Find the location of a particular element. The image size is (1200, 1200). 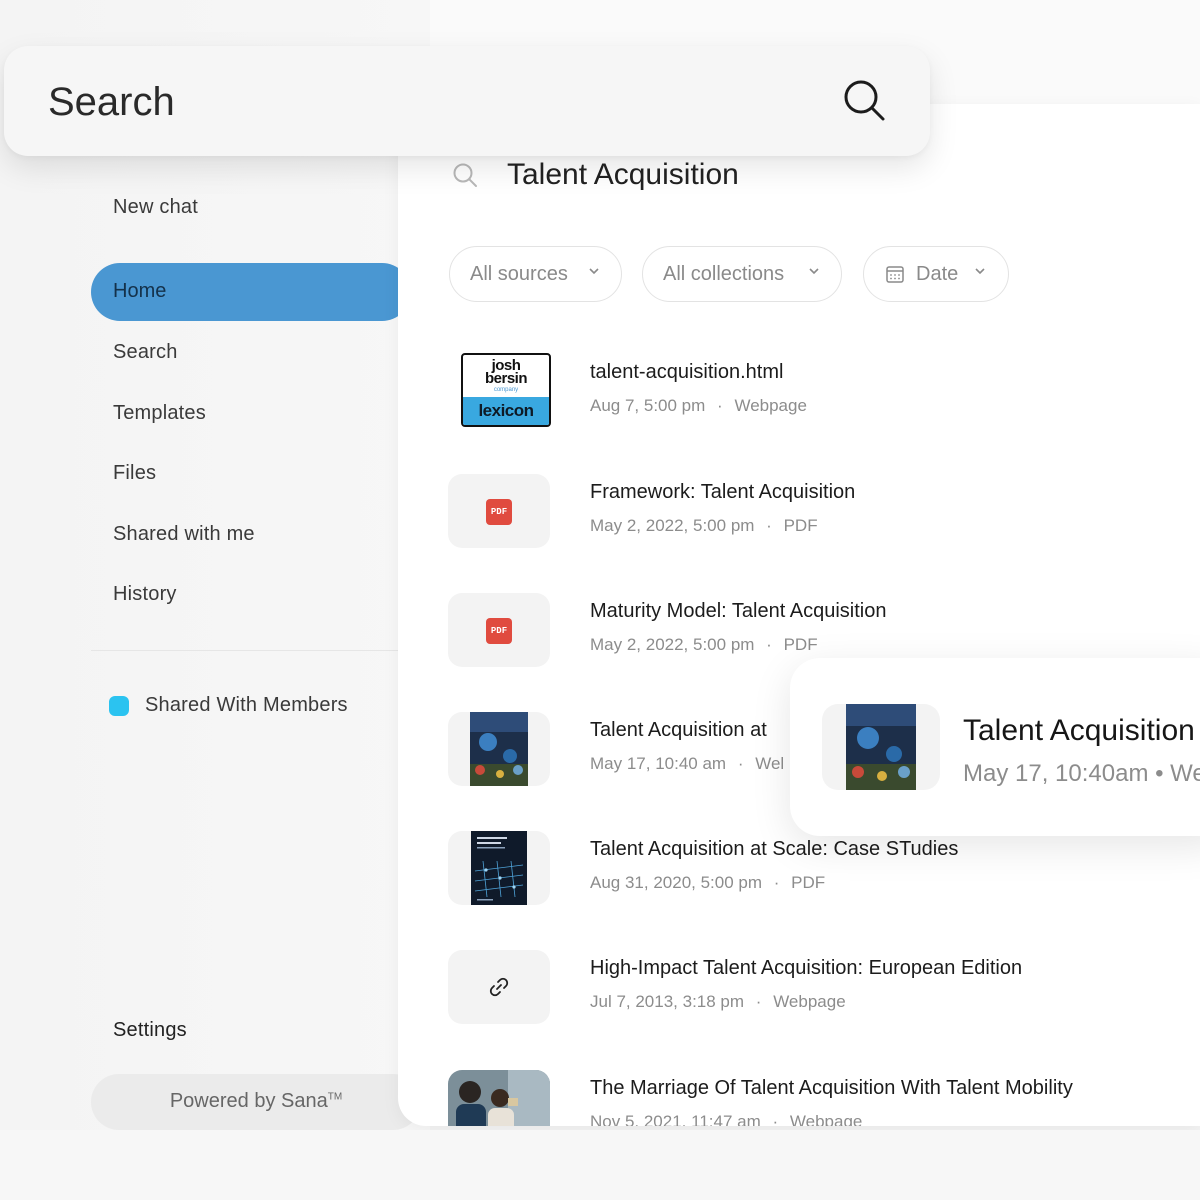

result-meta: Nov 5, 2021, 11:47 am · Webpage is located at coordinates (726, 1119).